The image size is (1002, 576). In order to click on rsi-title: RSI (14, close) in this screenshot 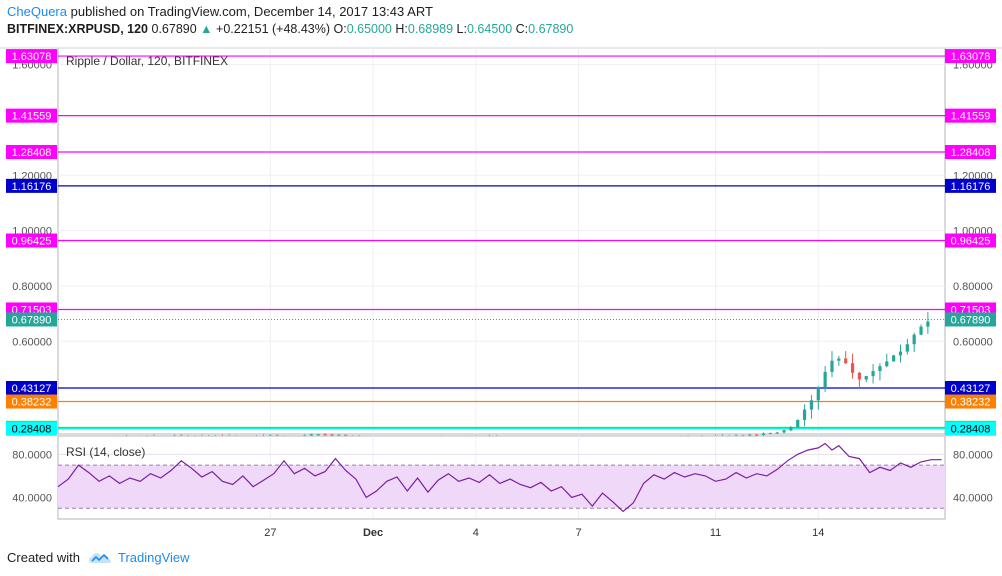, I will do `click(105, 452)`.